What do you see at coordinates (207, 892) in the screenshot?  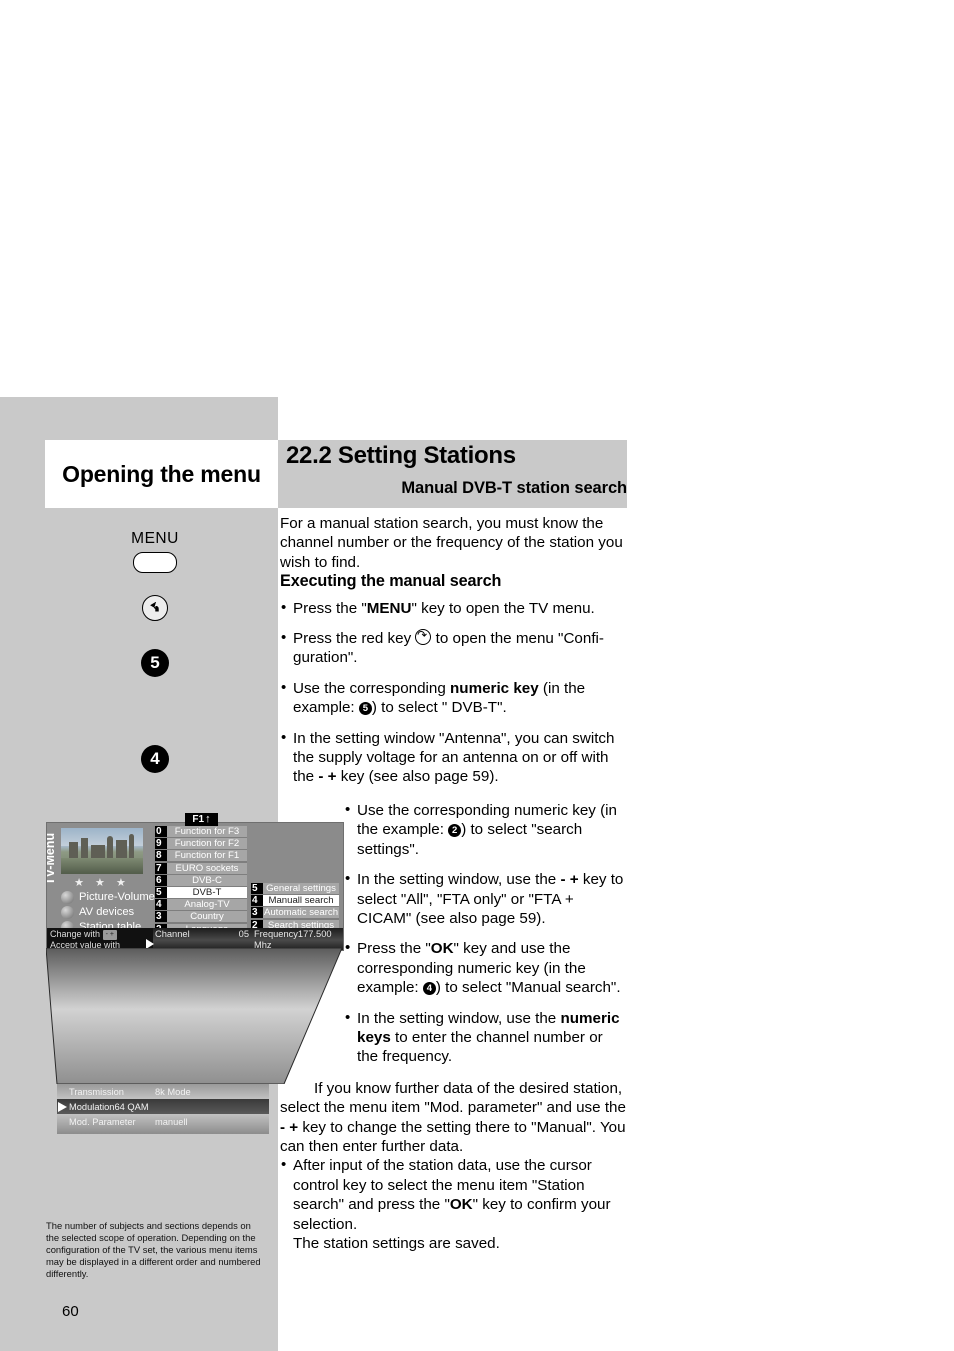 I see `item-label: DVB-T` at bounding box center [207, 892].